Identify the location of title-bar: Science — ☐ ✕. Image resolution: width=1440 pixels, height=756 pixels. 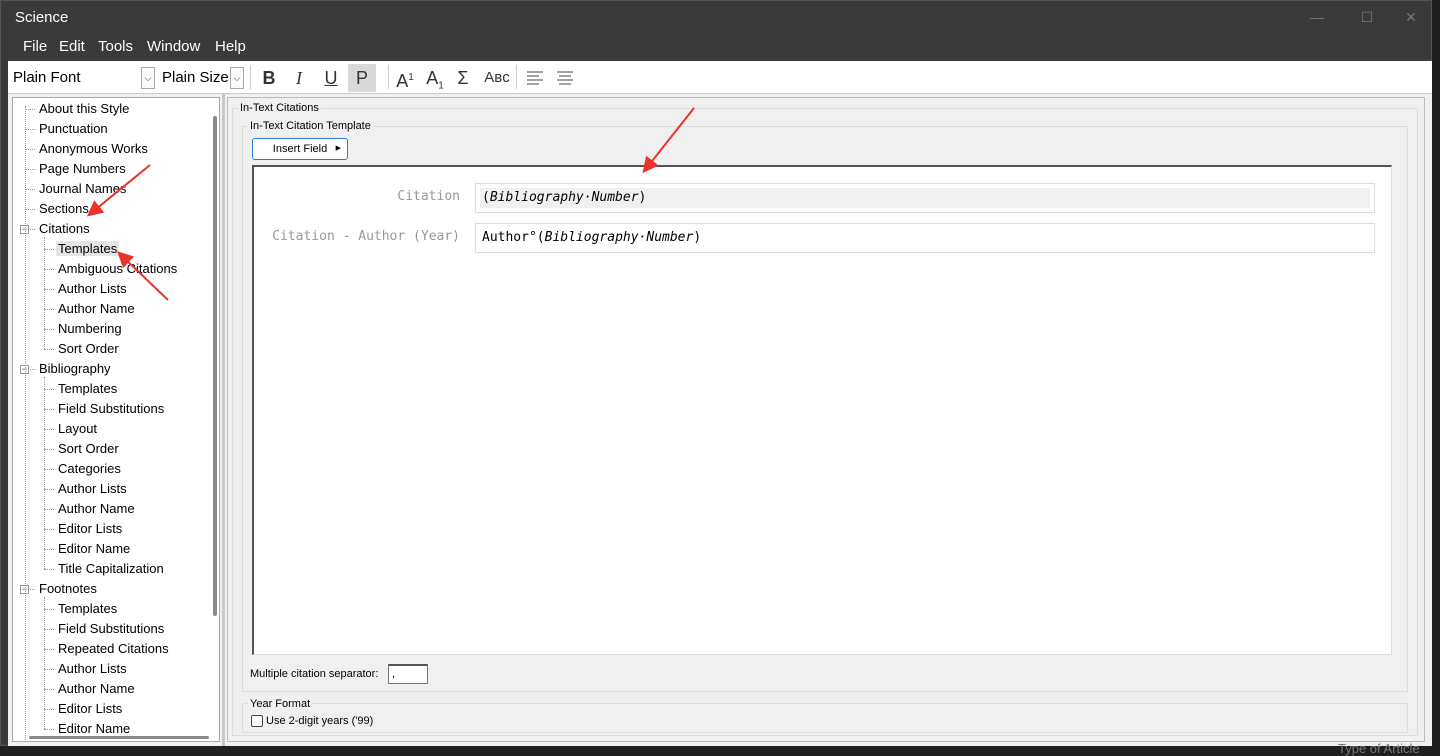
(716, 18).